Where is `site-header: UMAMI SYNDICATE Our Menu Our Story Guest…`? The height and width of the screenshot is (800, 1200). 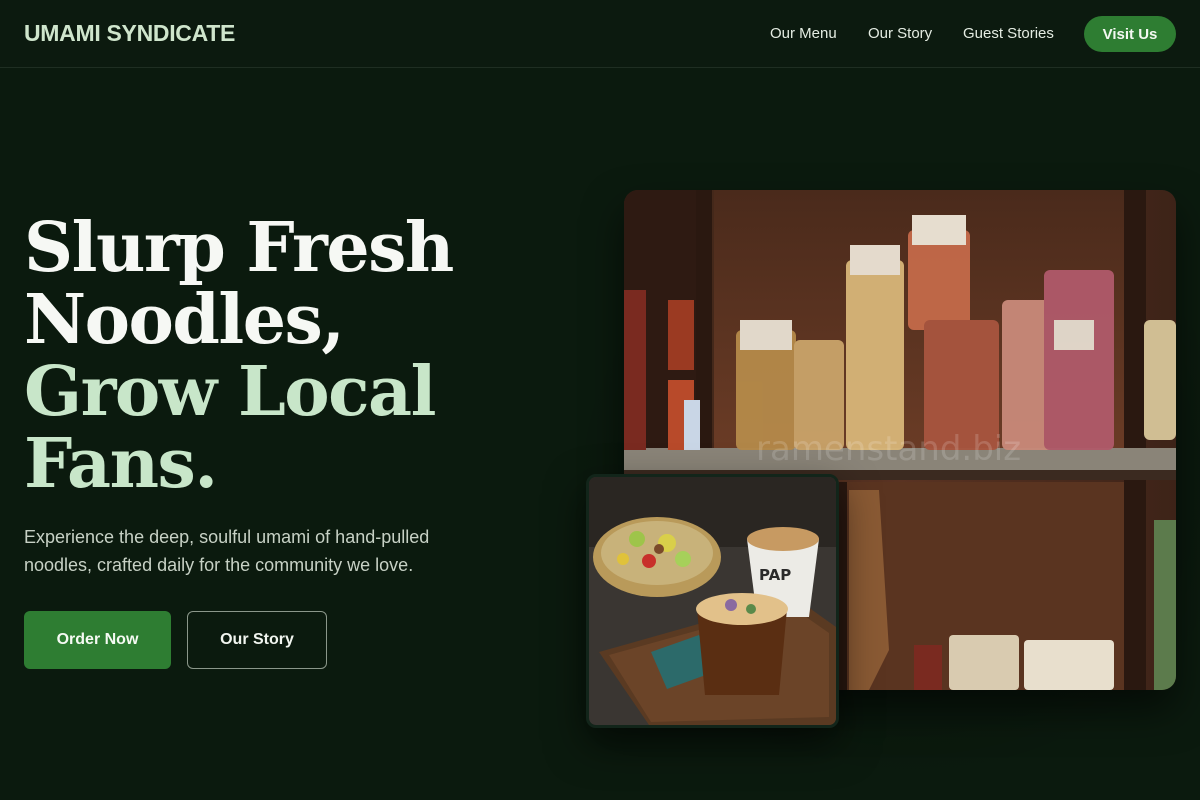
site-header: UMAMI SYNDICATE Our Menu Our Story Guest… is located at coordinates (600, 34).